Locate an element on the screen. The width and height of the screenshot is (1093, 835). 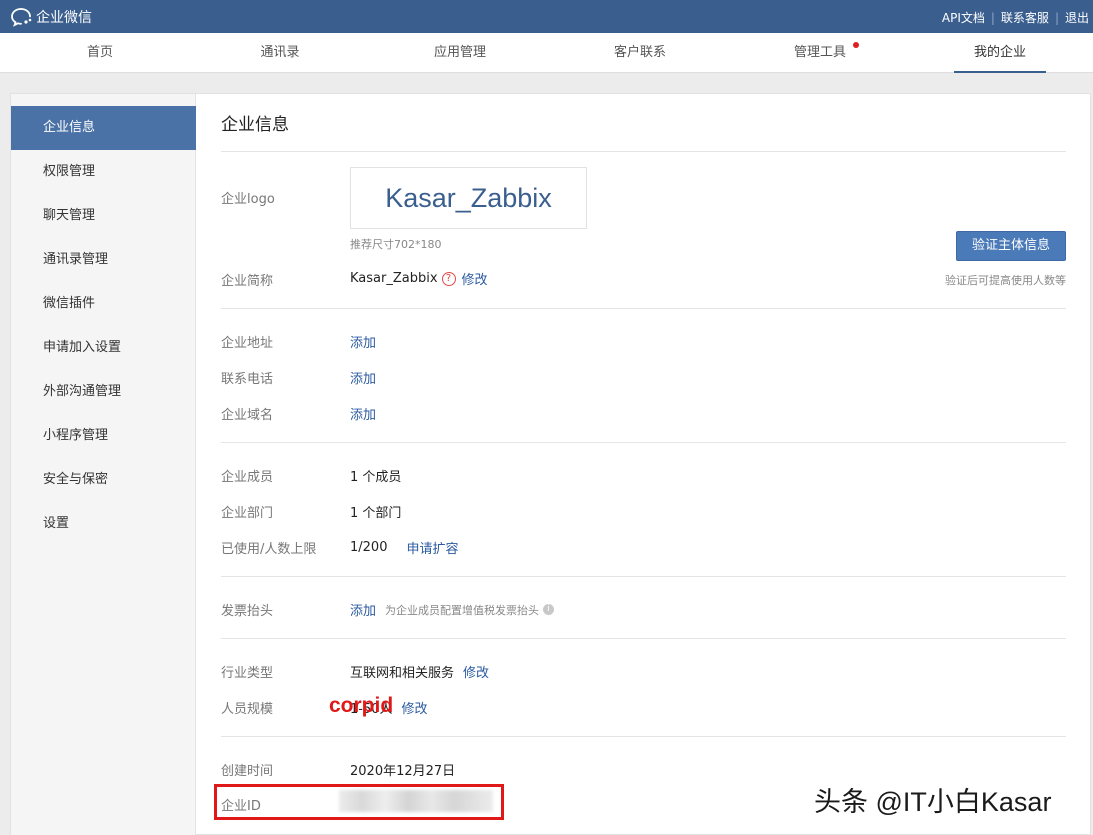
corp-id-highlight-box is located at coordinates (359, 802).